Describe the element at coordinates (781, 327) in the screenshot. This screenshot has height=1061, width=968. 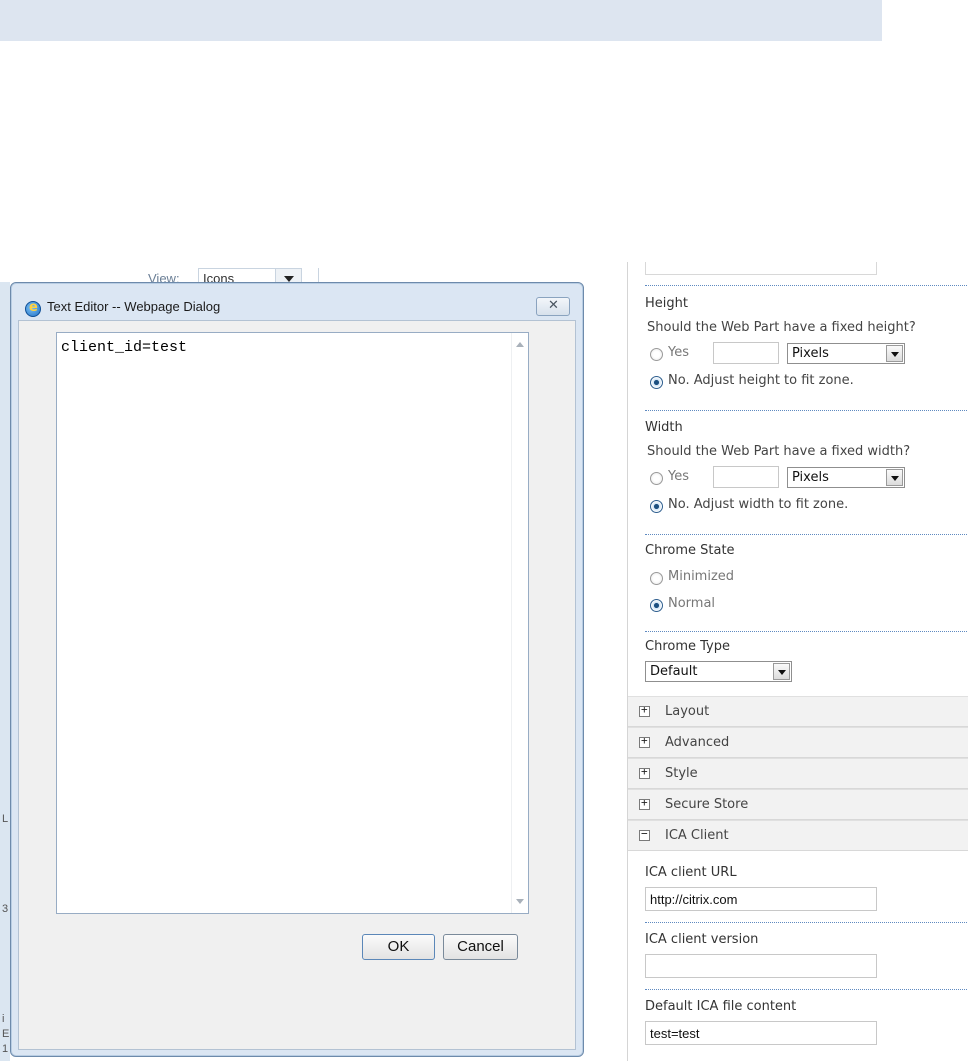
I see `height-question: Should the Web Part have a fixed height?` at that location.